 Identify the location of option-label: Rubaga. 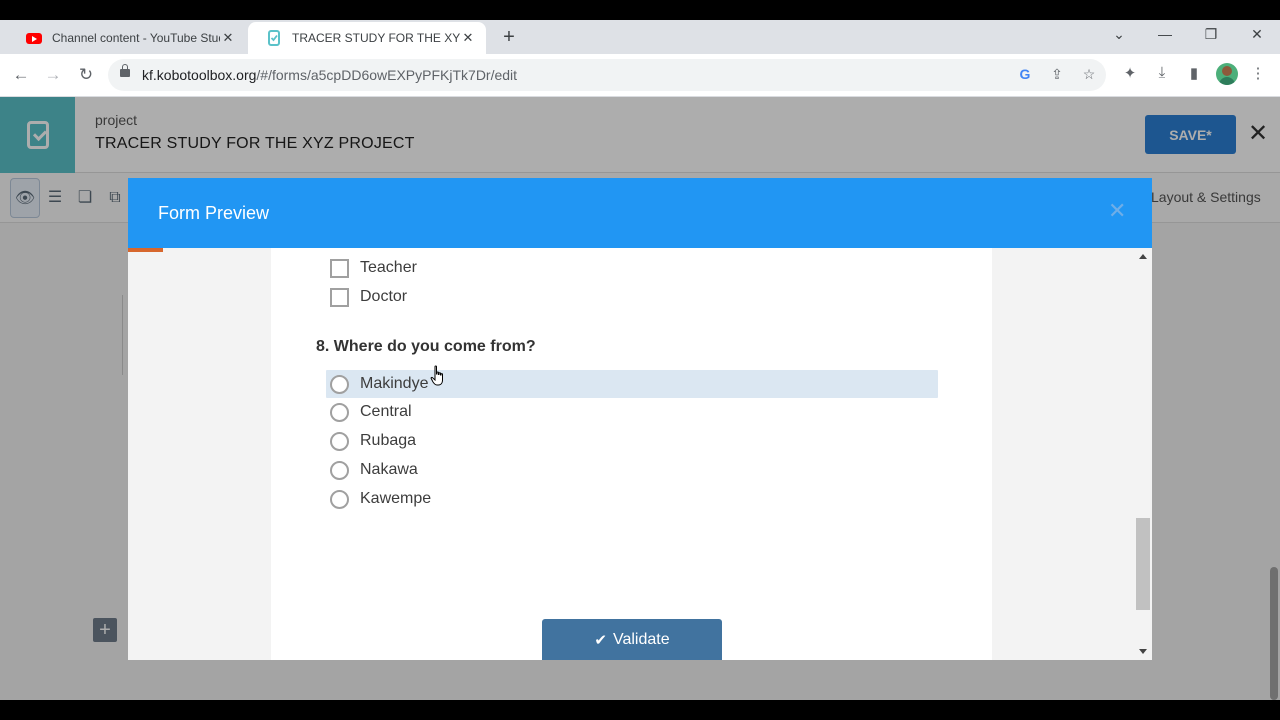
(388, 440).